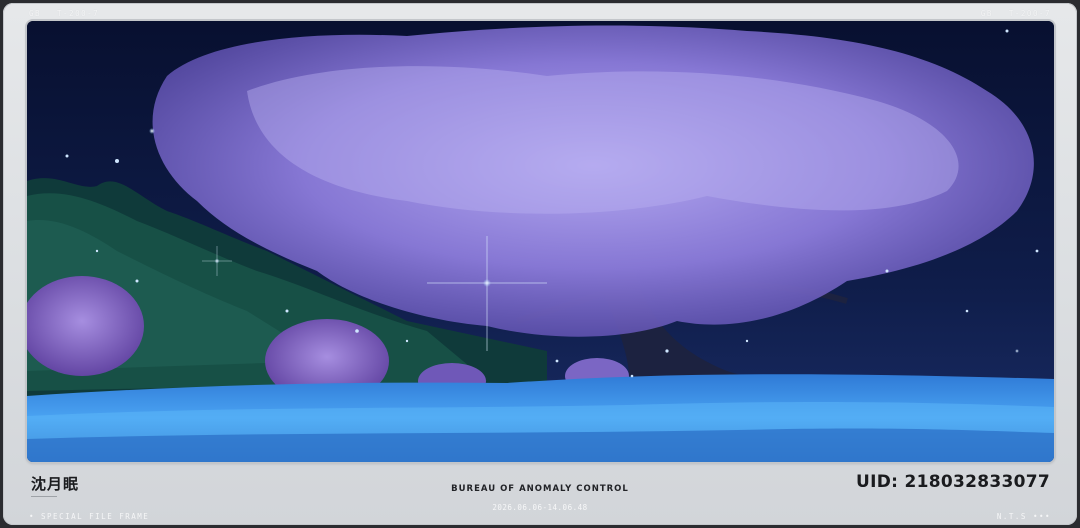  I want to click on name-divider, so click(44, 496).